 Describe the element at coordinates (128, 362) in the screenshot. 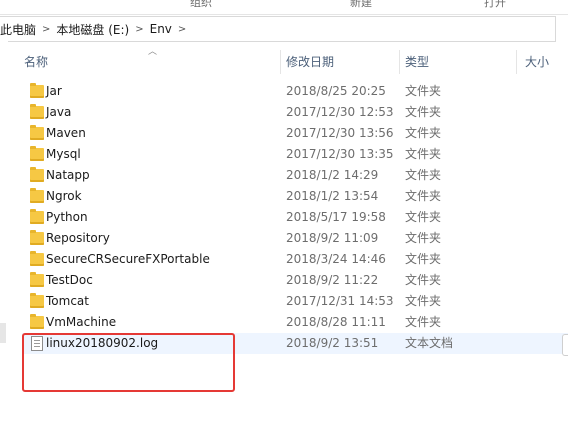

I see `highlight-annotation-box` at that location.